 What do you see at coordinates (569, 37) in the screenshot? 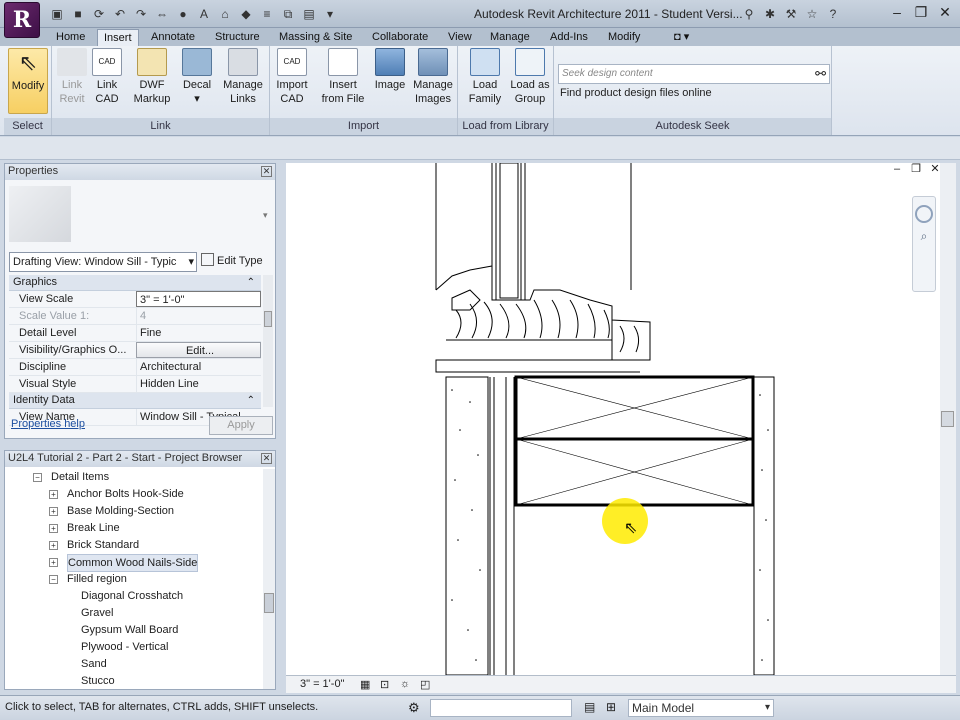
I see `tab-add-ins: Add-Ins` at bounding box center [569, 37].